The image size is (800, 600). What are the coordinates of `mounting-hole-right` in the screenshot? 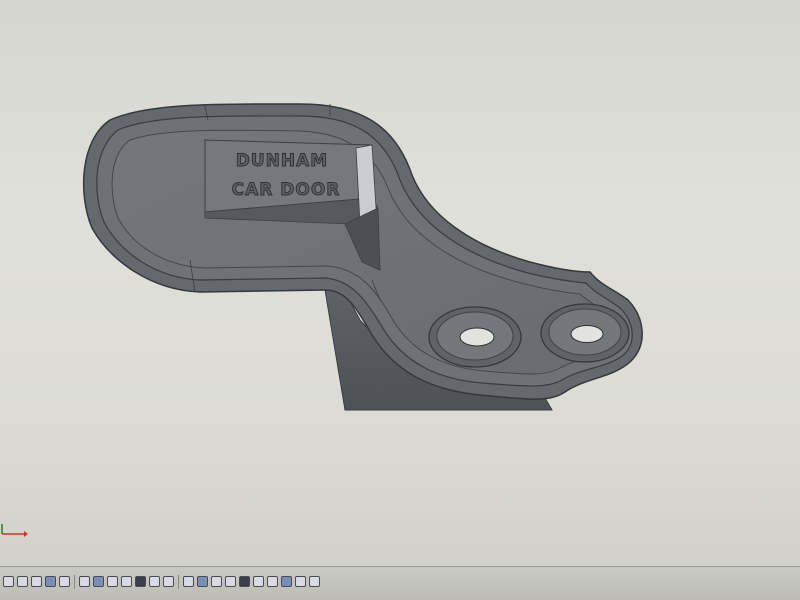 It's located at (585, 333).